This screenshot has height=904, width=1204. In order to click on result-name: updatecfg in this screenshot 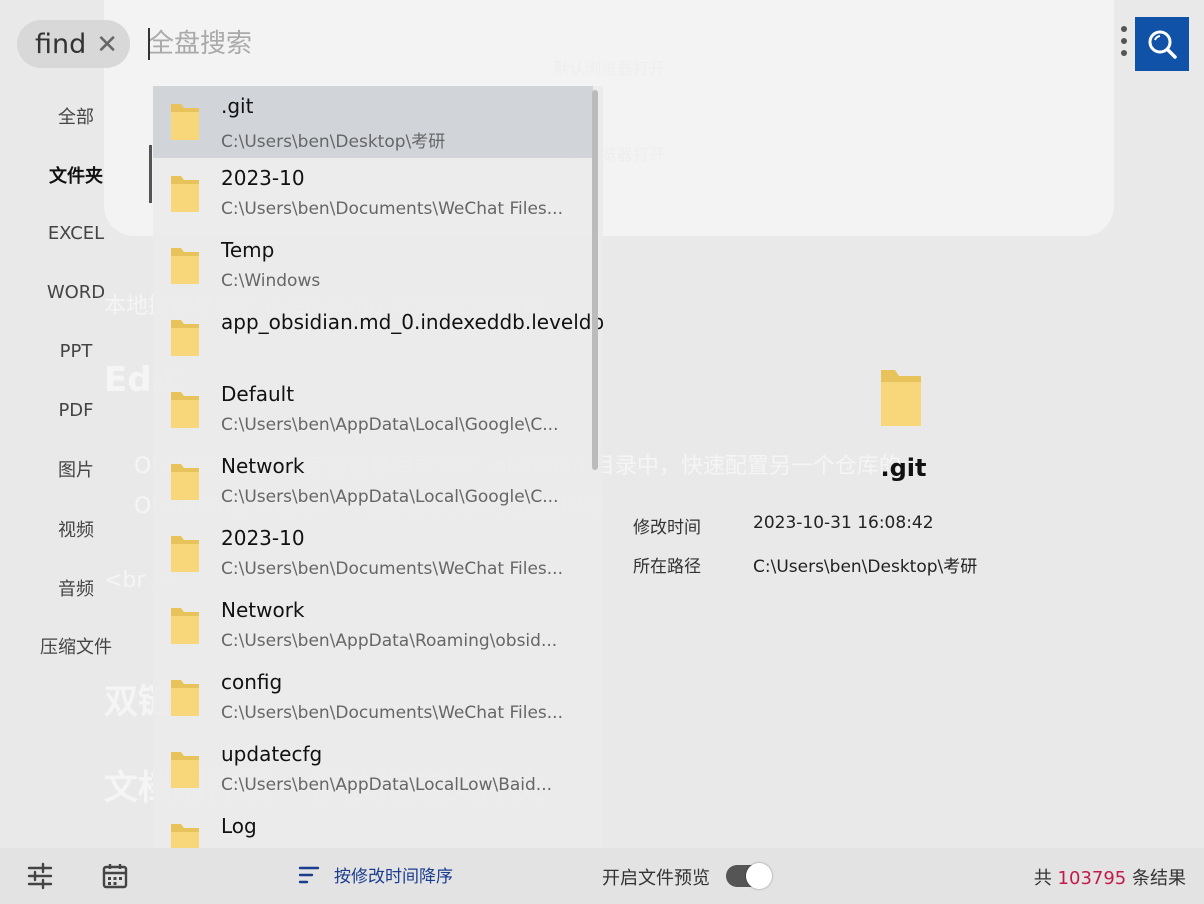, I will do `click(272, 754)`.